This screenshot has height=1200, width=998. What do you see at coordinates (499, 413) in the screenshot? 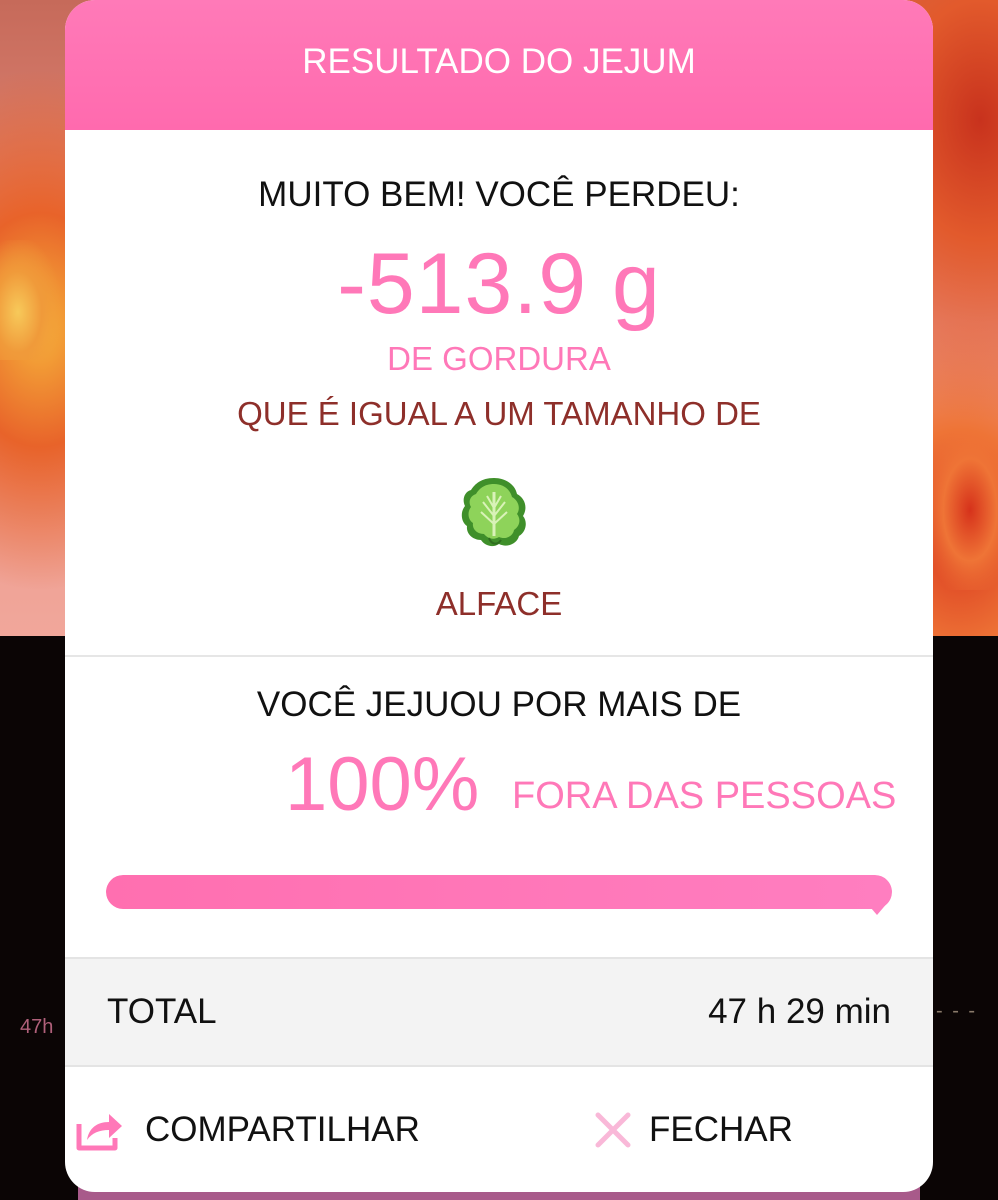
I see `comparison-text: QUE É IGUAL A UM TAMANHO DE` at bounding box center [499, 413].